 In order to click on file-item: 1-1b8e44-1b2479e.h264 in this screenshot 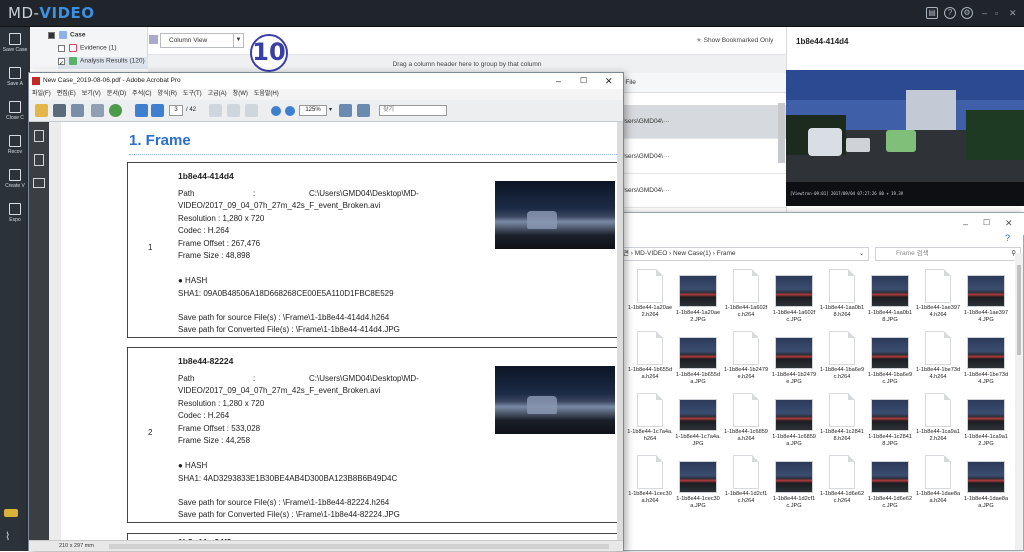, I will do `click(746, 361)`.